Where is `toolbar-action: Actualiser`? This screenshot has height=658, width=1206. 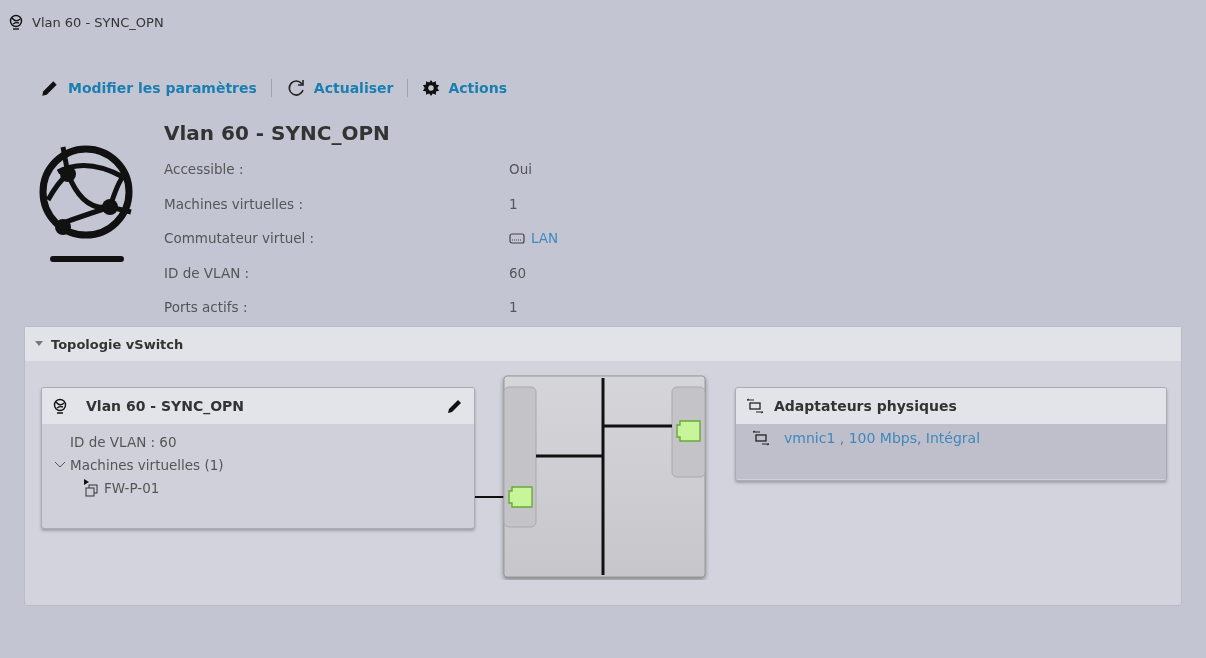
toolbar-action: Actualiser is located at coordinates (339, 88).